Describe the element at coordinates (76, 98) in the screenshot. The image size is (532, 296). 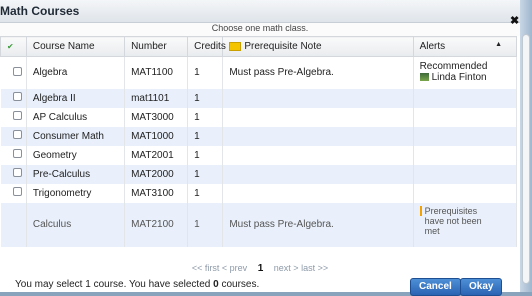
I see `course-name: Algebra II` at that location.